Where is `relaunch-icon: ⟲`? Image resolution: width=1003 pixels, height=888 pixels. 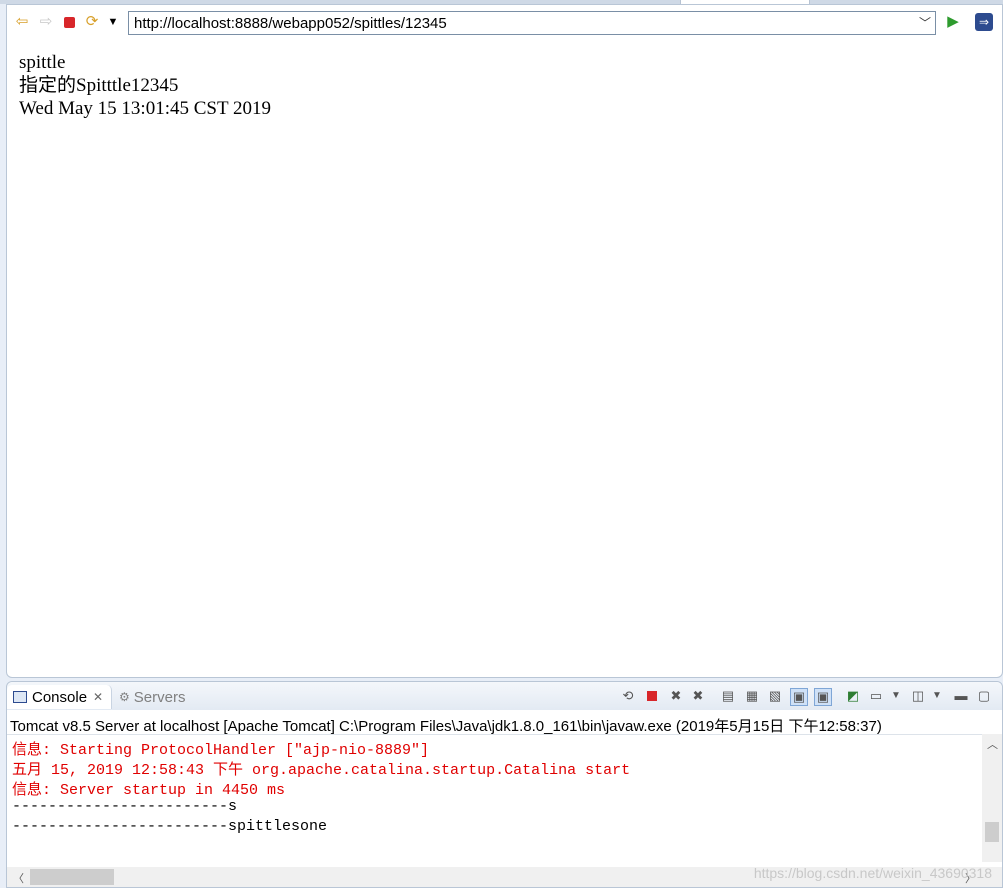
relaunch-icon: ⟲ is located at coordinates (628, 696).